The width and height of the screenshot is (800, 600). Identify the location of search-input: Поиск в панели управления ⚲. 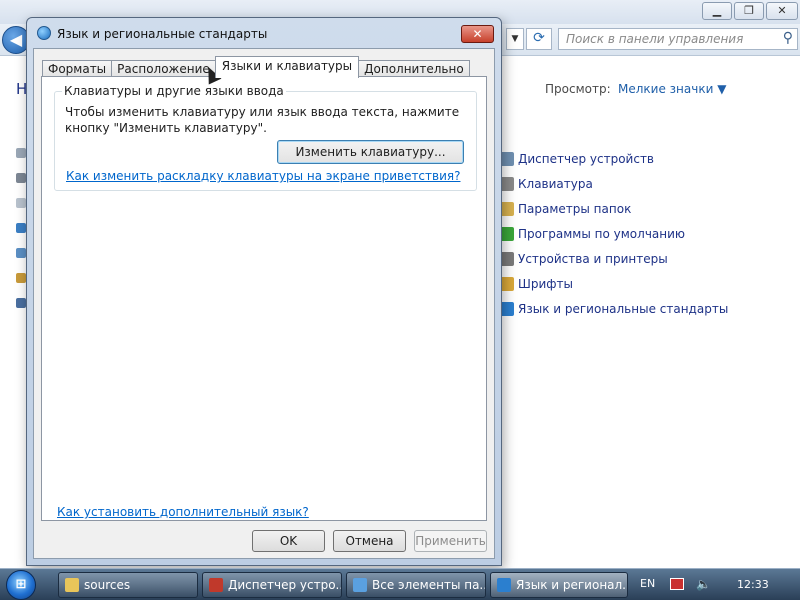
(678, 39).